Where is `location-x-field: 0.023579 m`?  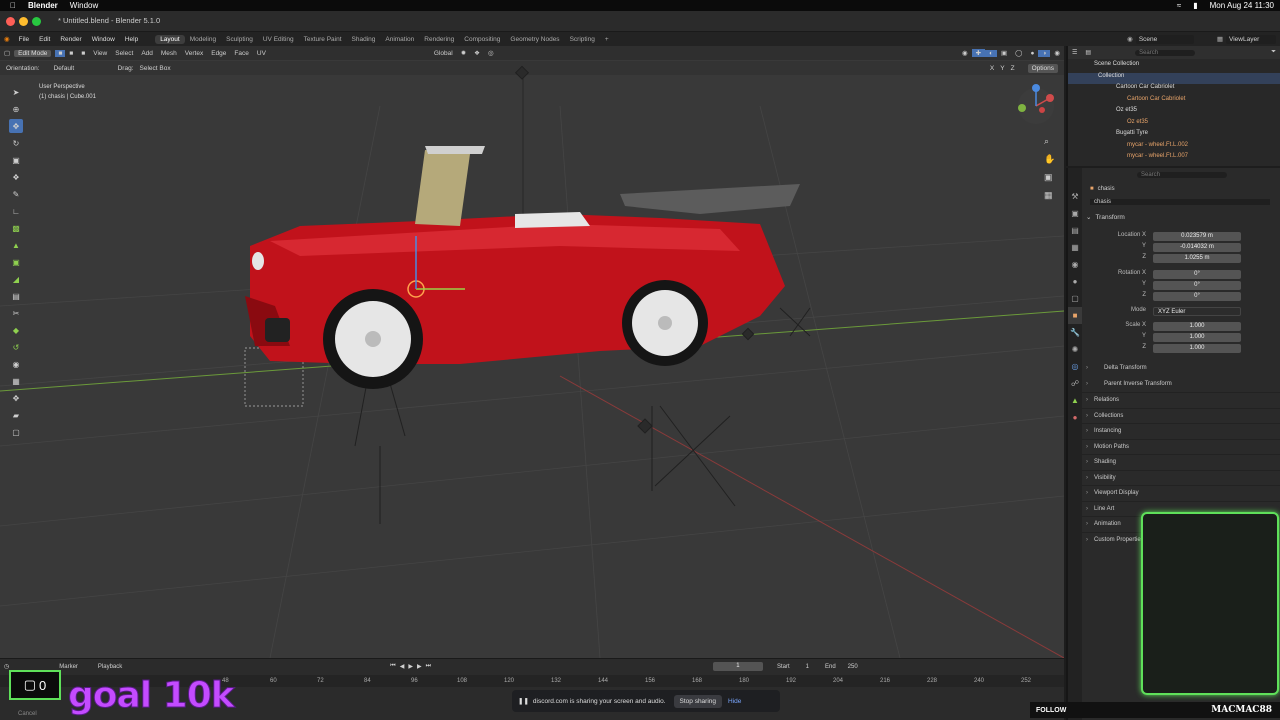
location-x-field: 0.023579 m is located at coordinates (1197, 236).